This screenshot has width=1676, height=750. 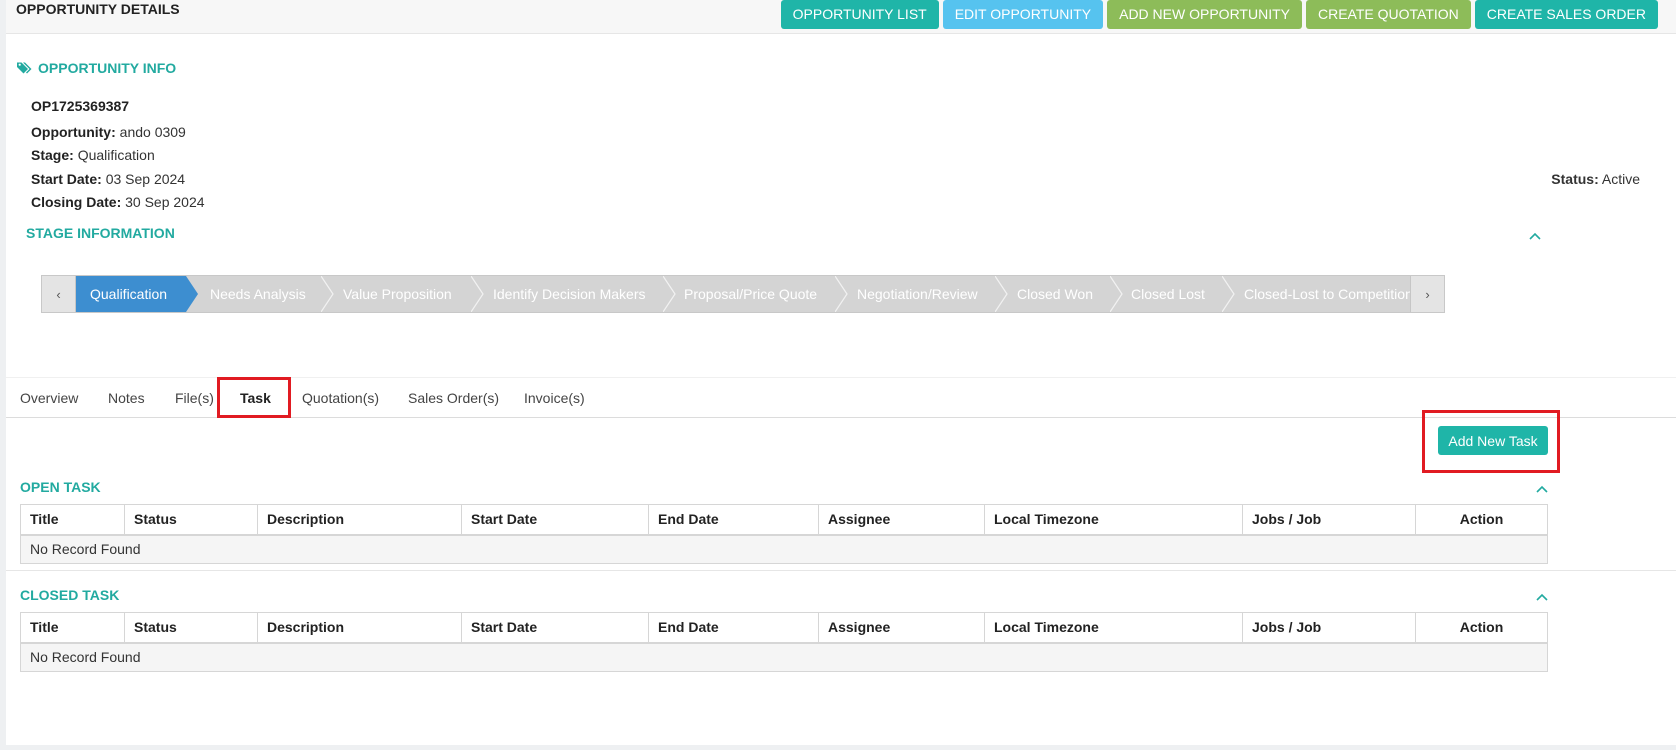 What do you see at coordinates (1542, 597) in the screenshot?
I see `collapse-closed-task-chevron-up-icon` at bounding box center [1542, 597].